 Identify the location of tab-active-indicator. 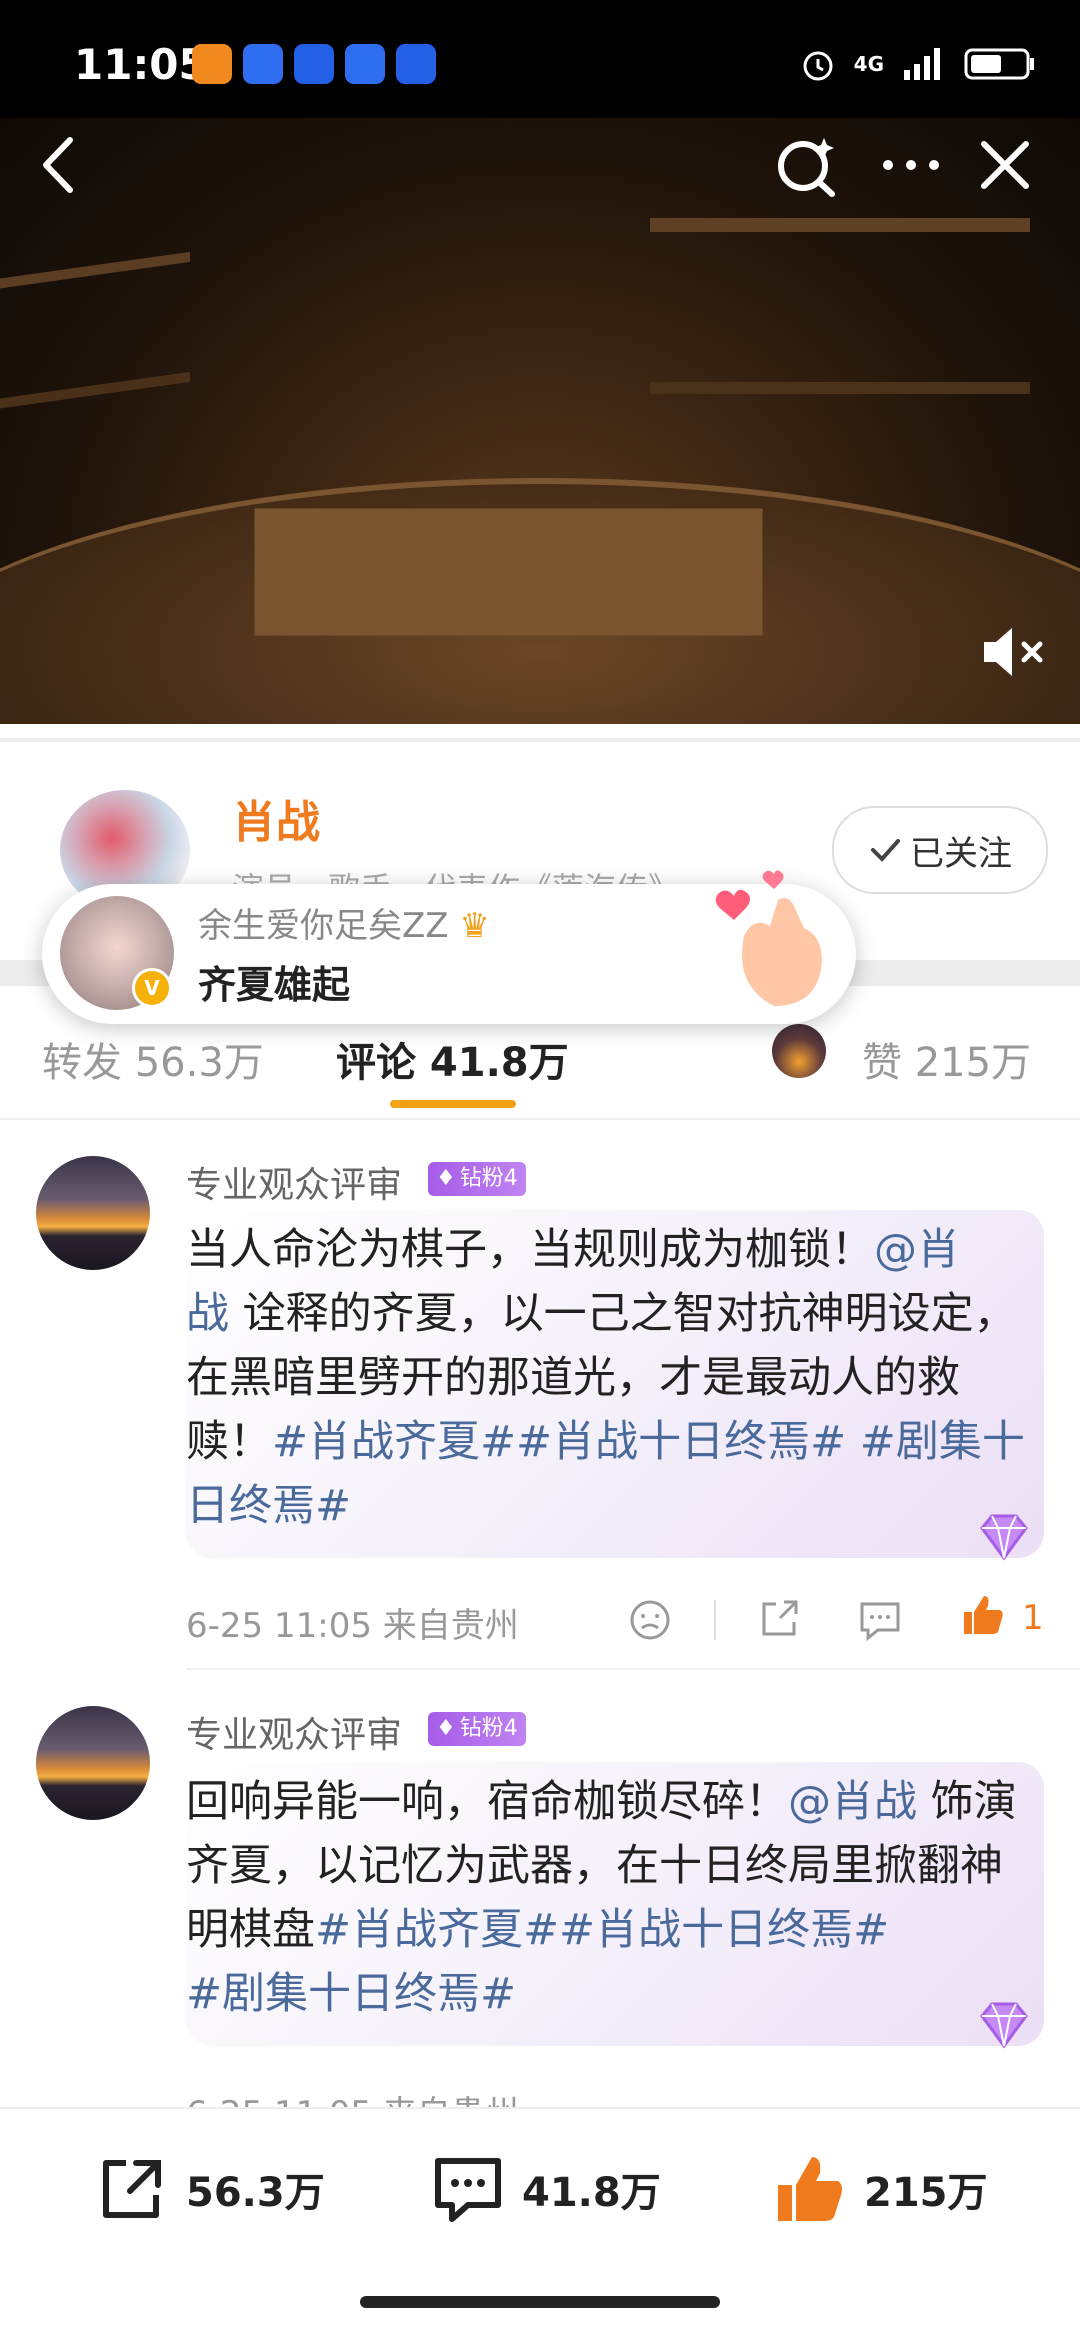
(453, 1104).